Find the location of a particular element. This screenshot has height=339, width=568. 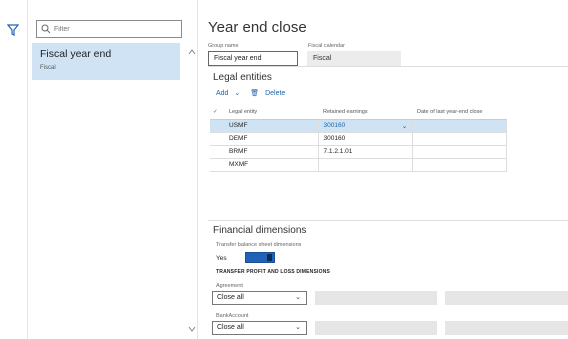

table-row: DEMF 300160 is located at coordinates (358, 139).